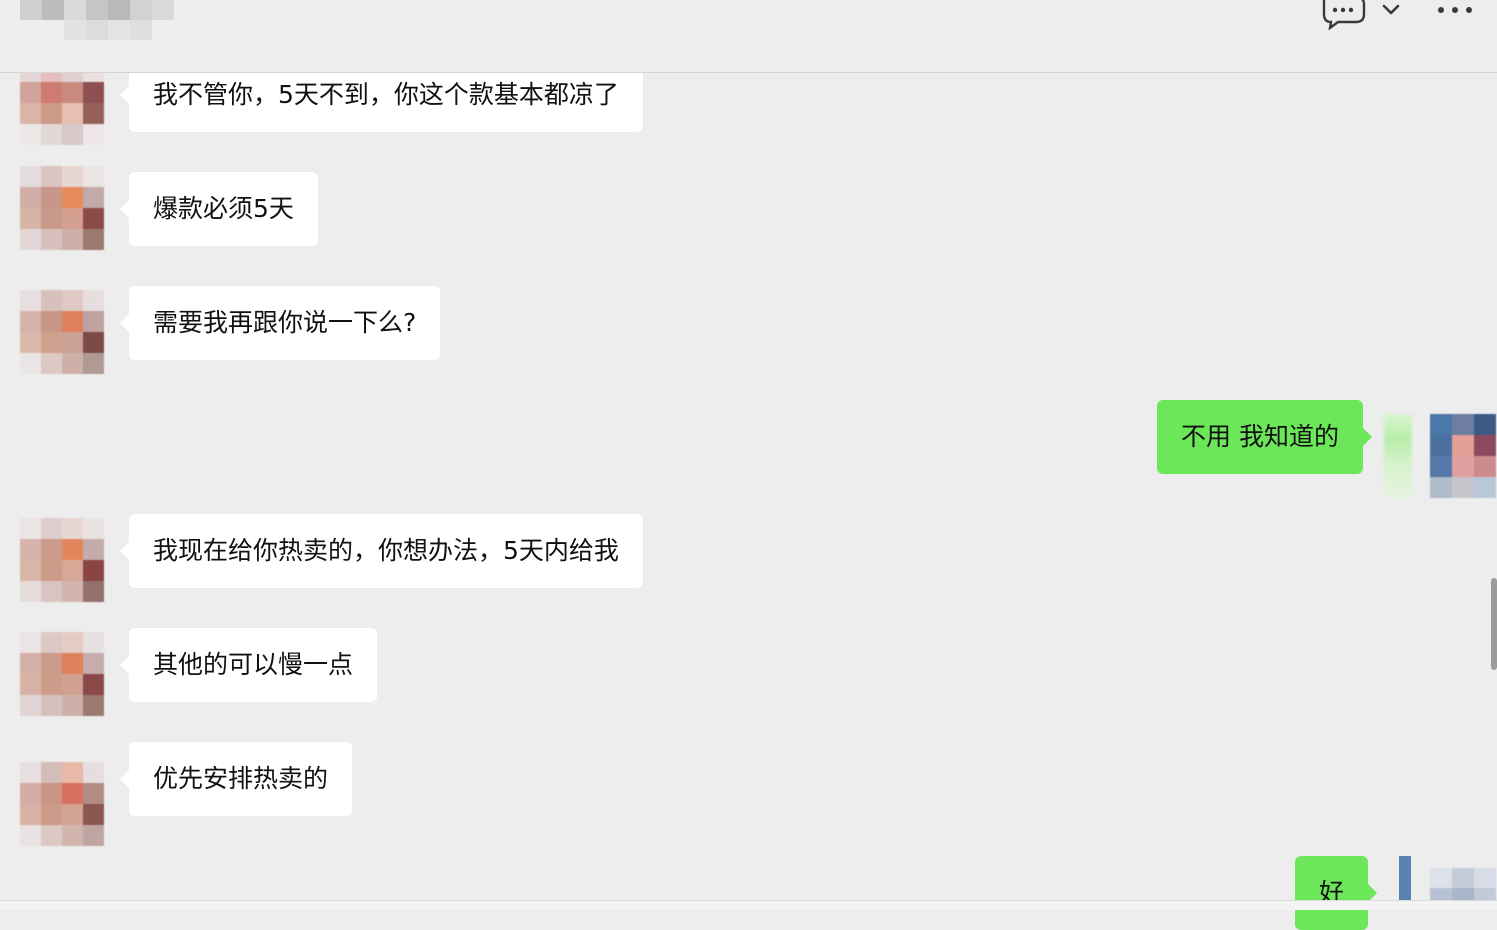  What do you see at coordinates (236, 779) in the screenshot?
I see `message-bubble-incoming: 优先安排热卖的` at bounding box center [236, 779].